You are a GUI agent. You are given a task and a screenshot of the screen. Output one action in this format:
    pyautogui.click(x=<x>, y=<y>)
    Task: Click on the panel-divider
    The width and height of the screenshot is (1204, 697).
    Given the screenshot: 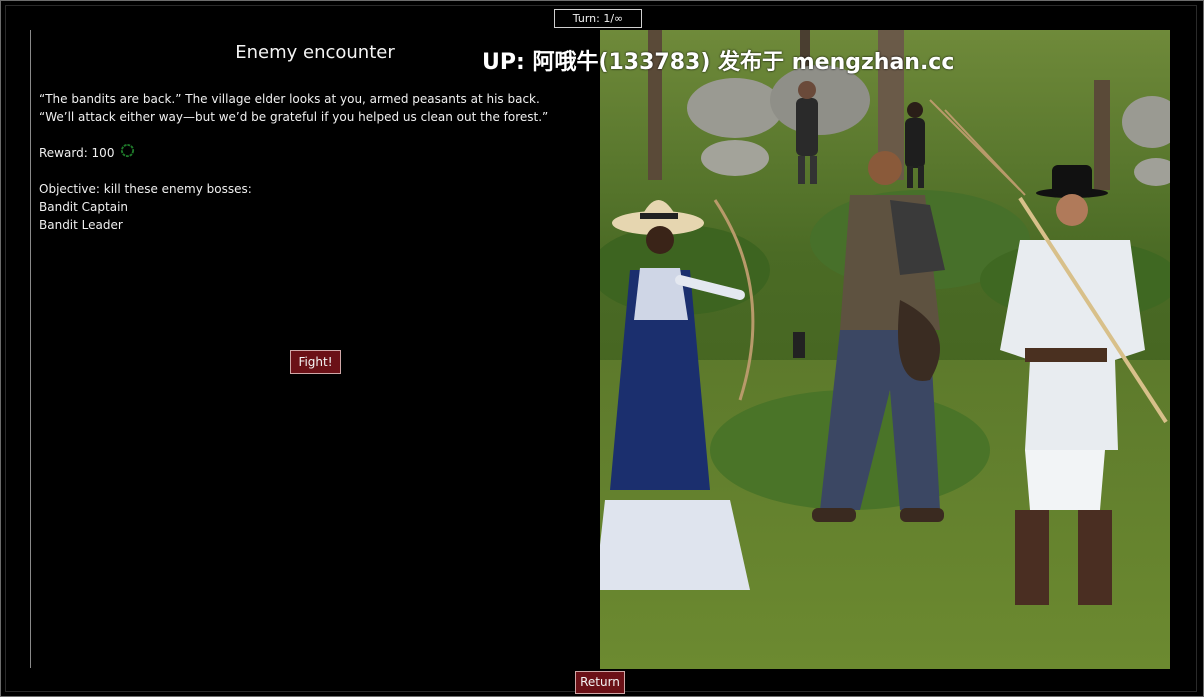 What is the action you would take?
    pyautogui.click(x=30, y=349)
    